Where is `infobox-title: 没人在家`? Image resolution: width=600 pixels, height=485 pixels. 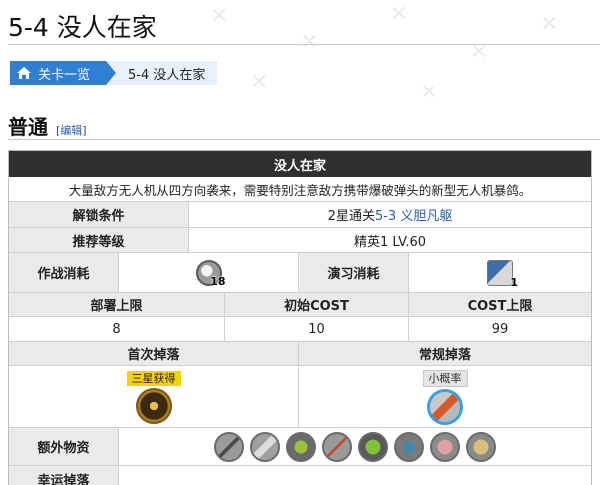
infobox-title: 没人在家 is located at coordinates (300, 164).